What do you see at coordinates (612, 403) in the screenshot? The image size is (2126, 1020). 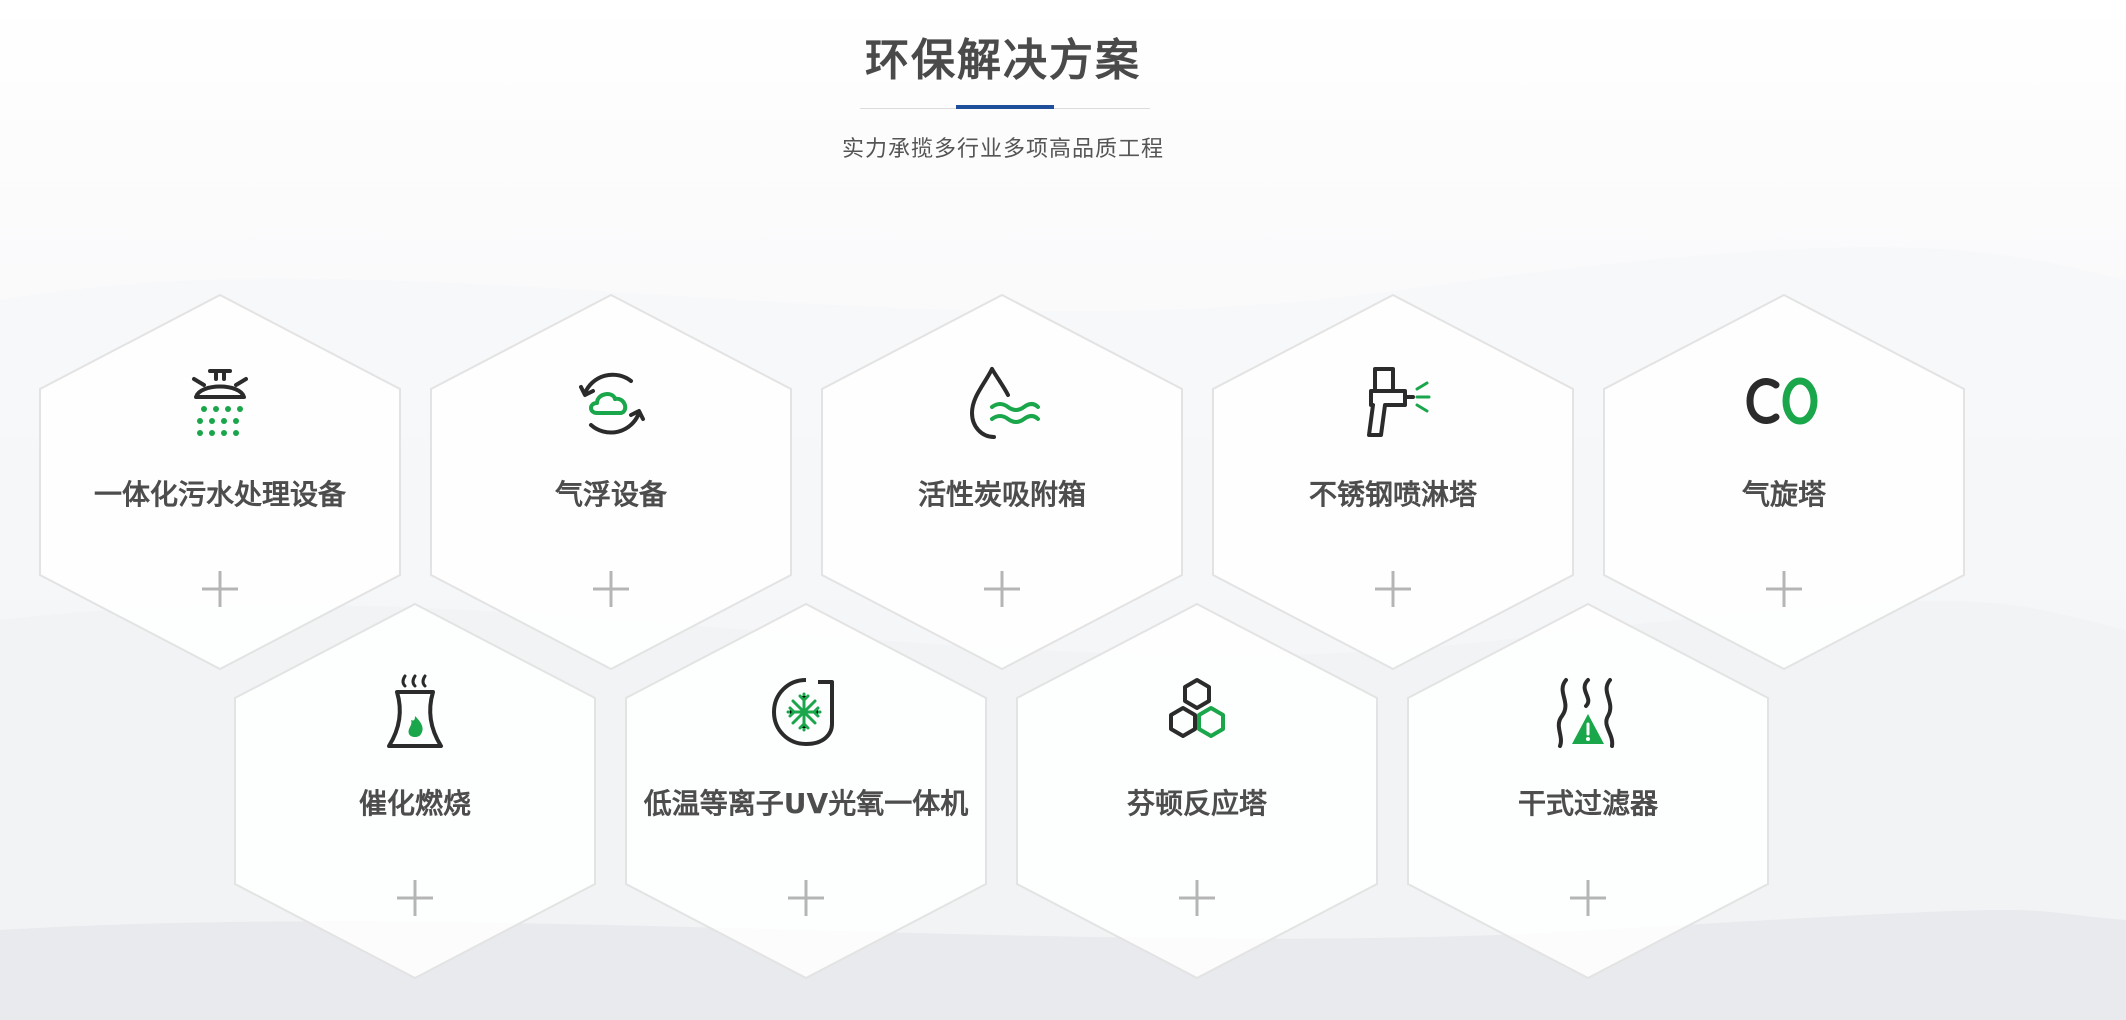 I see `cloud-cycle-icon` at bounding box center [612, 403].